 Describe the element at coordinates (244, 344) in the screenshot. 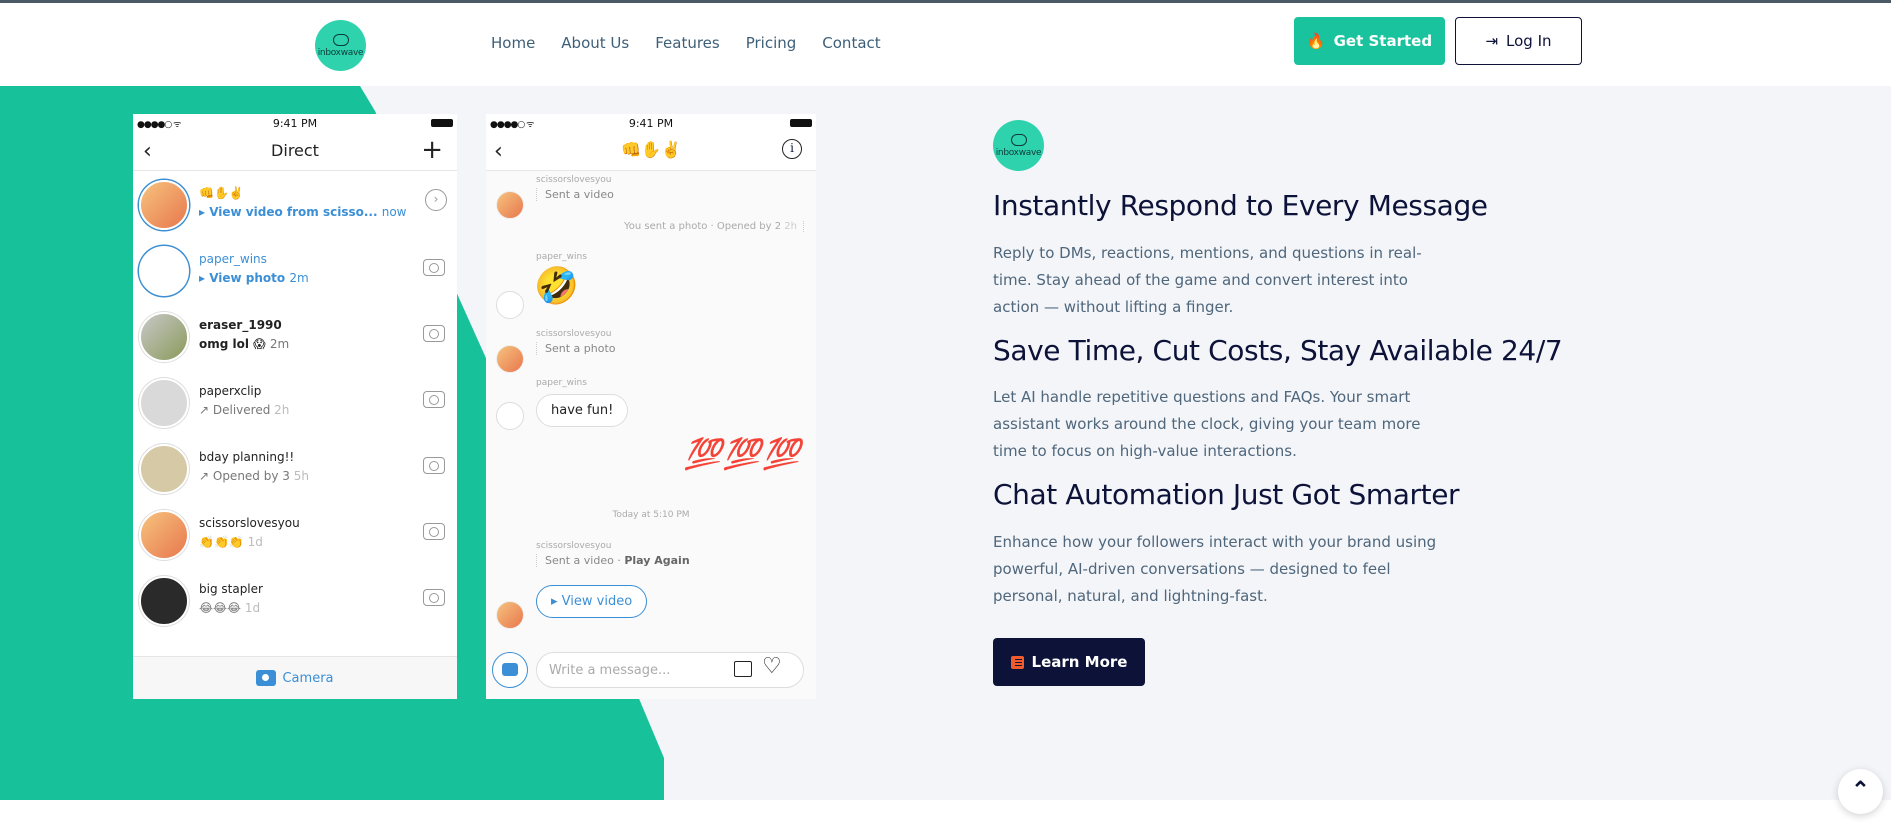

I see `list-item-sub: omg lol 😱 2m` at that location.